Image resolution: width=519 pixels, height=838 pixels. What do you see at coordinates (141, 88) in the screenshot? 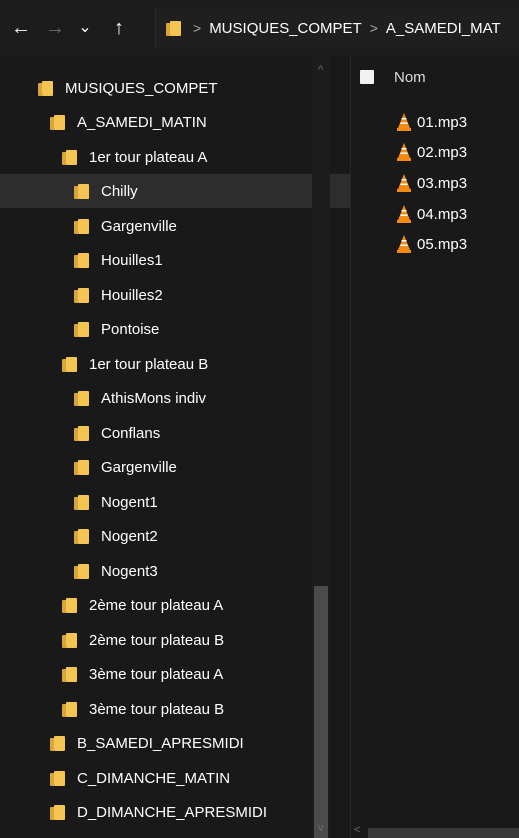
I see `tree-item-label: MUSIQUES_COMPET` at bounding box center [141, 88].